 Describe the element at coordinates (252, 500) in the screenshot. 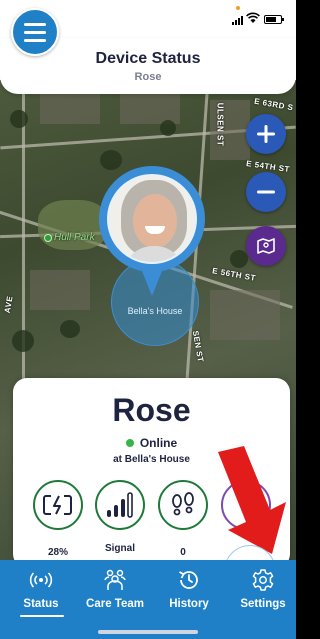

I see `red-arrow-annotation` at that location.